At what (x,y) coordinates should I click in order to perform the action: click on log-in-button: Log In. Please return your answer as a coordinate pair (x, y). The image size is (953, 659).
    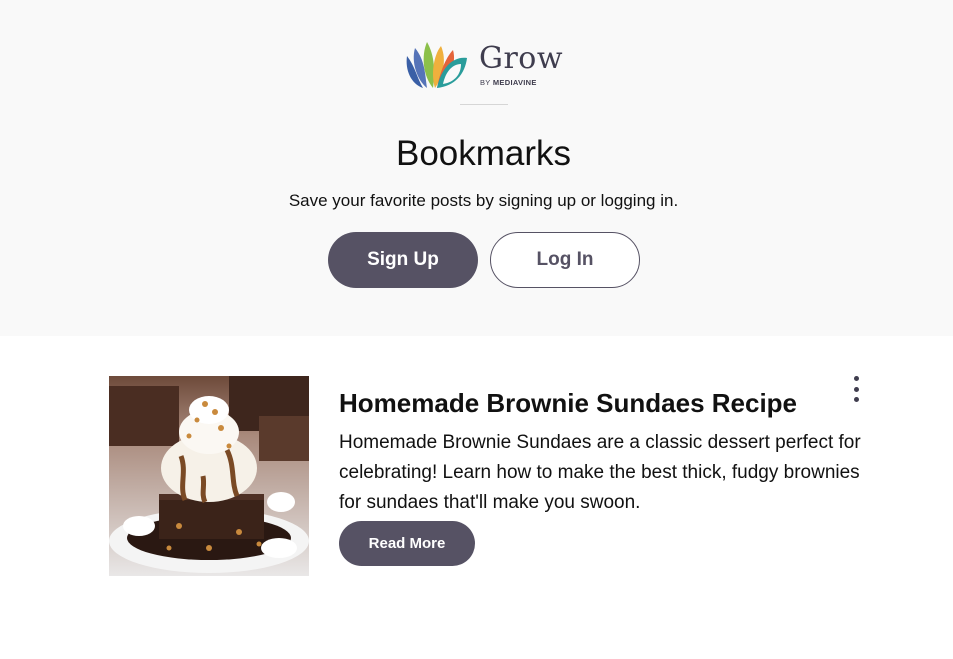
    Looking at the image, I should click on (565, 260).